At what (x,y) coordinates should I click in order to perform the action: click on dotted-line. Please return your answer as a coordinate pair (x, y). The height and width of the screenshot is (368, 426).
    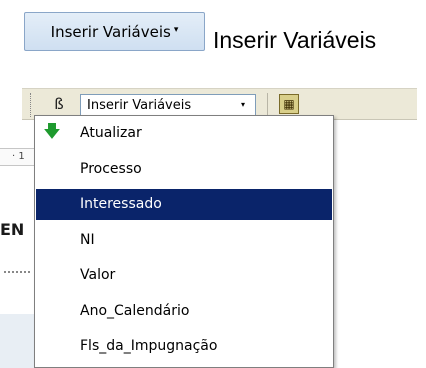
    Looking at the image, I should click on (17, 273).